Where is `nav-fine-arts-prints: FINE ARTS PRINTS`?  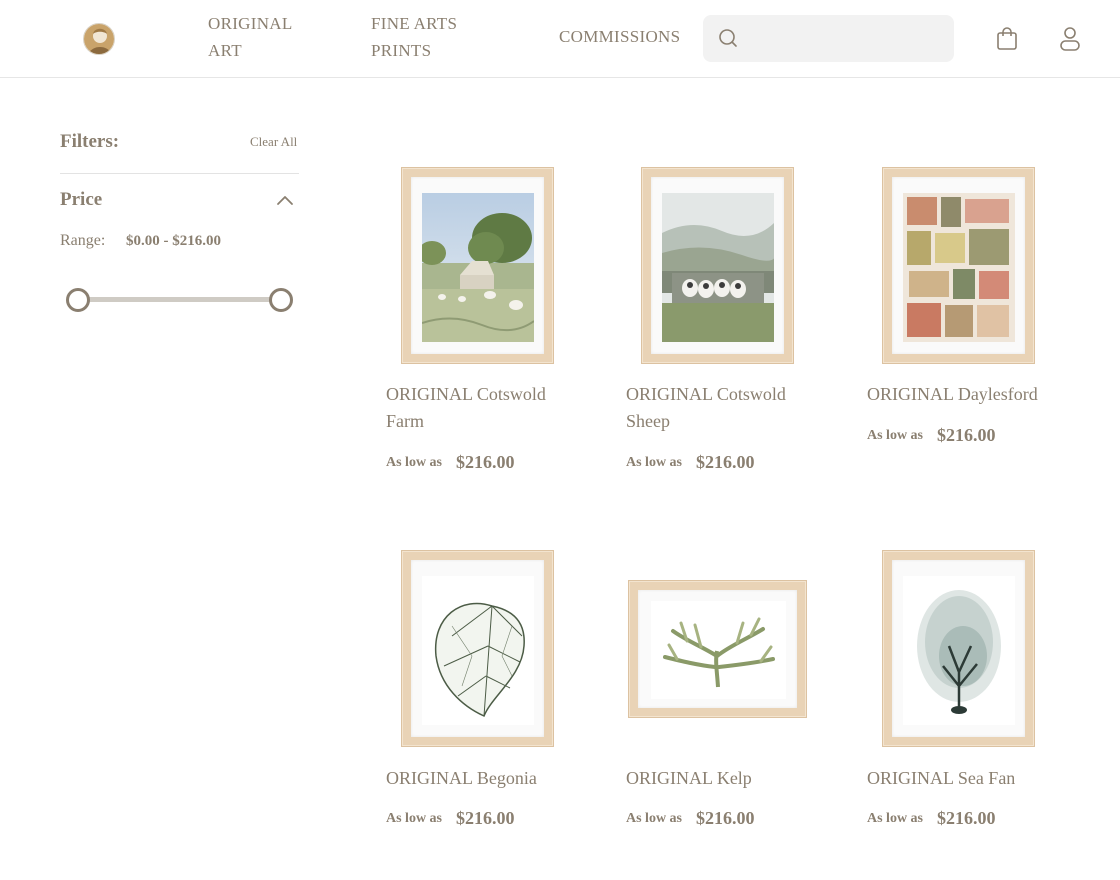 nav-fine-arts-prints: FINE ARTS PRINTS is located at coordinates (426, 37).